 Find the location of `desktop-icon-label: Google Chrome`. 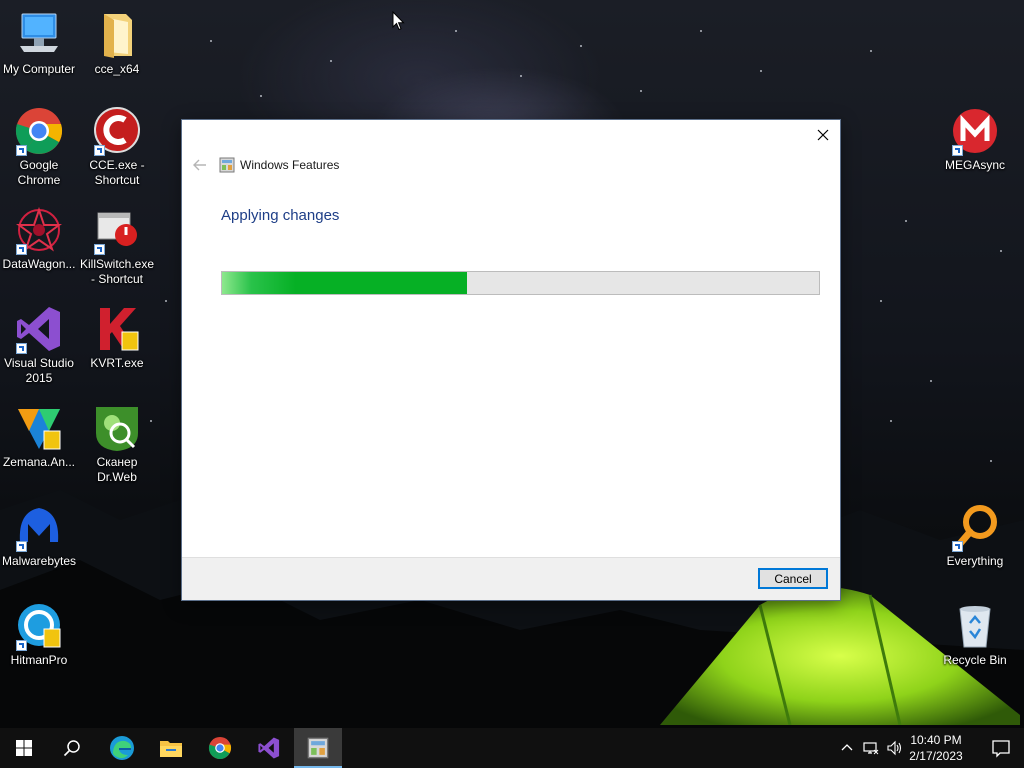

desktop-icon-label: Google Chrome is located at coordinates (39, 172).